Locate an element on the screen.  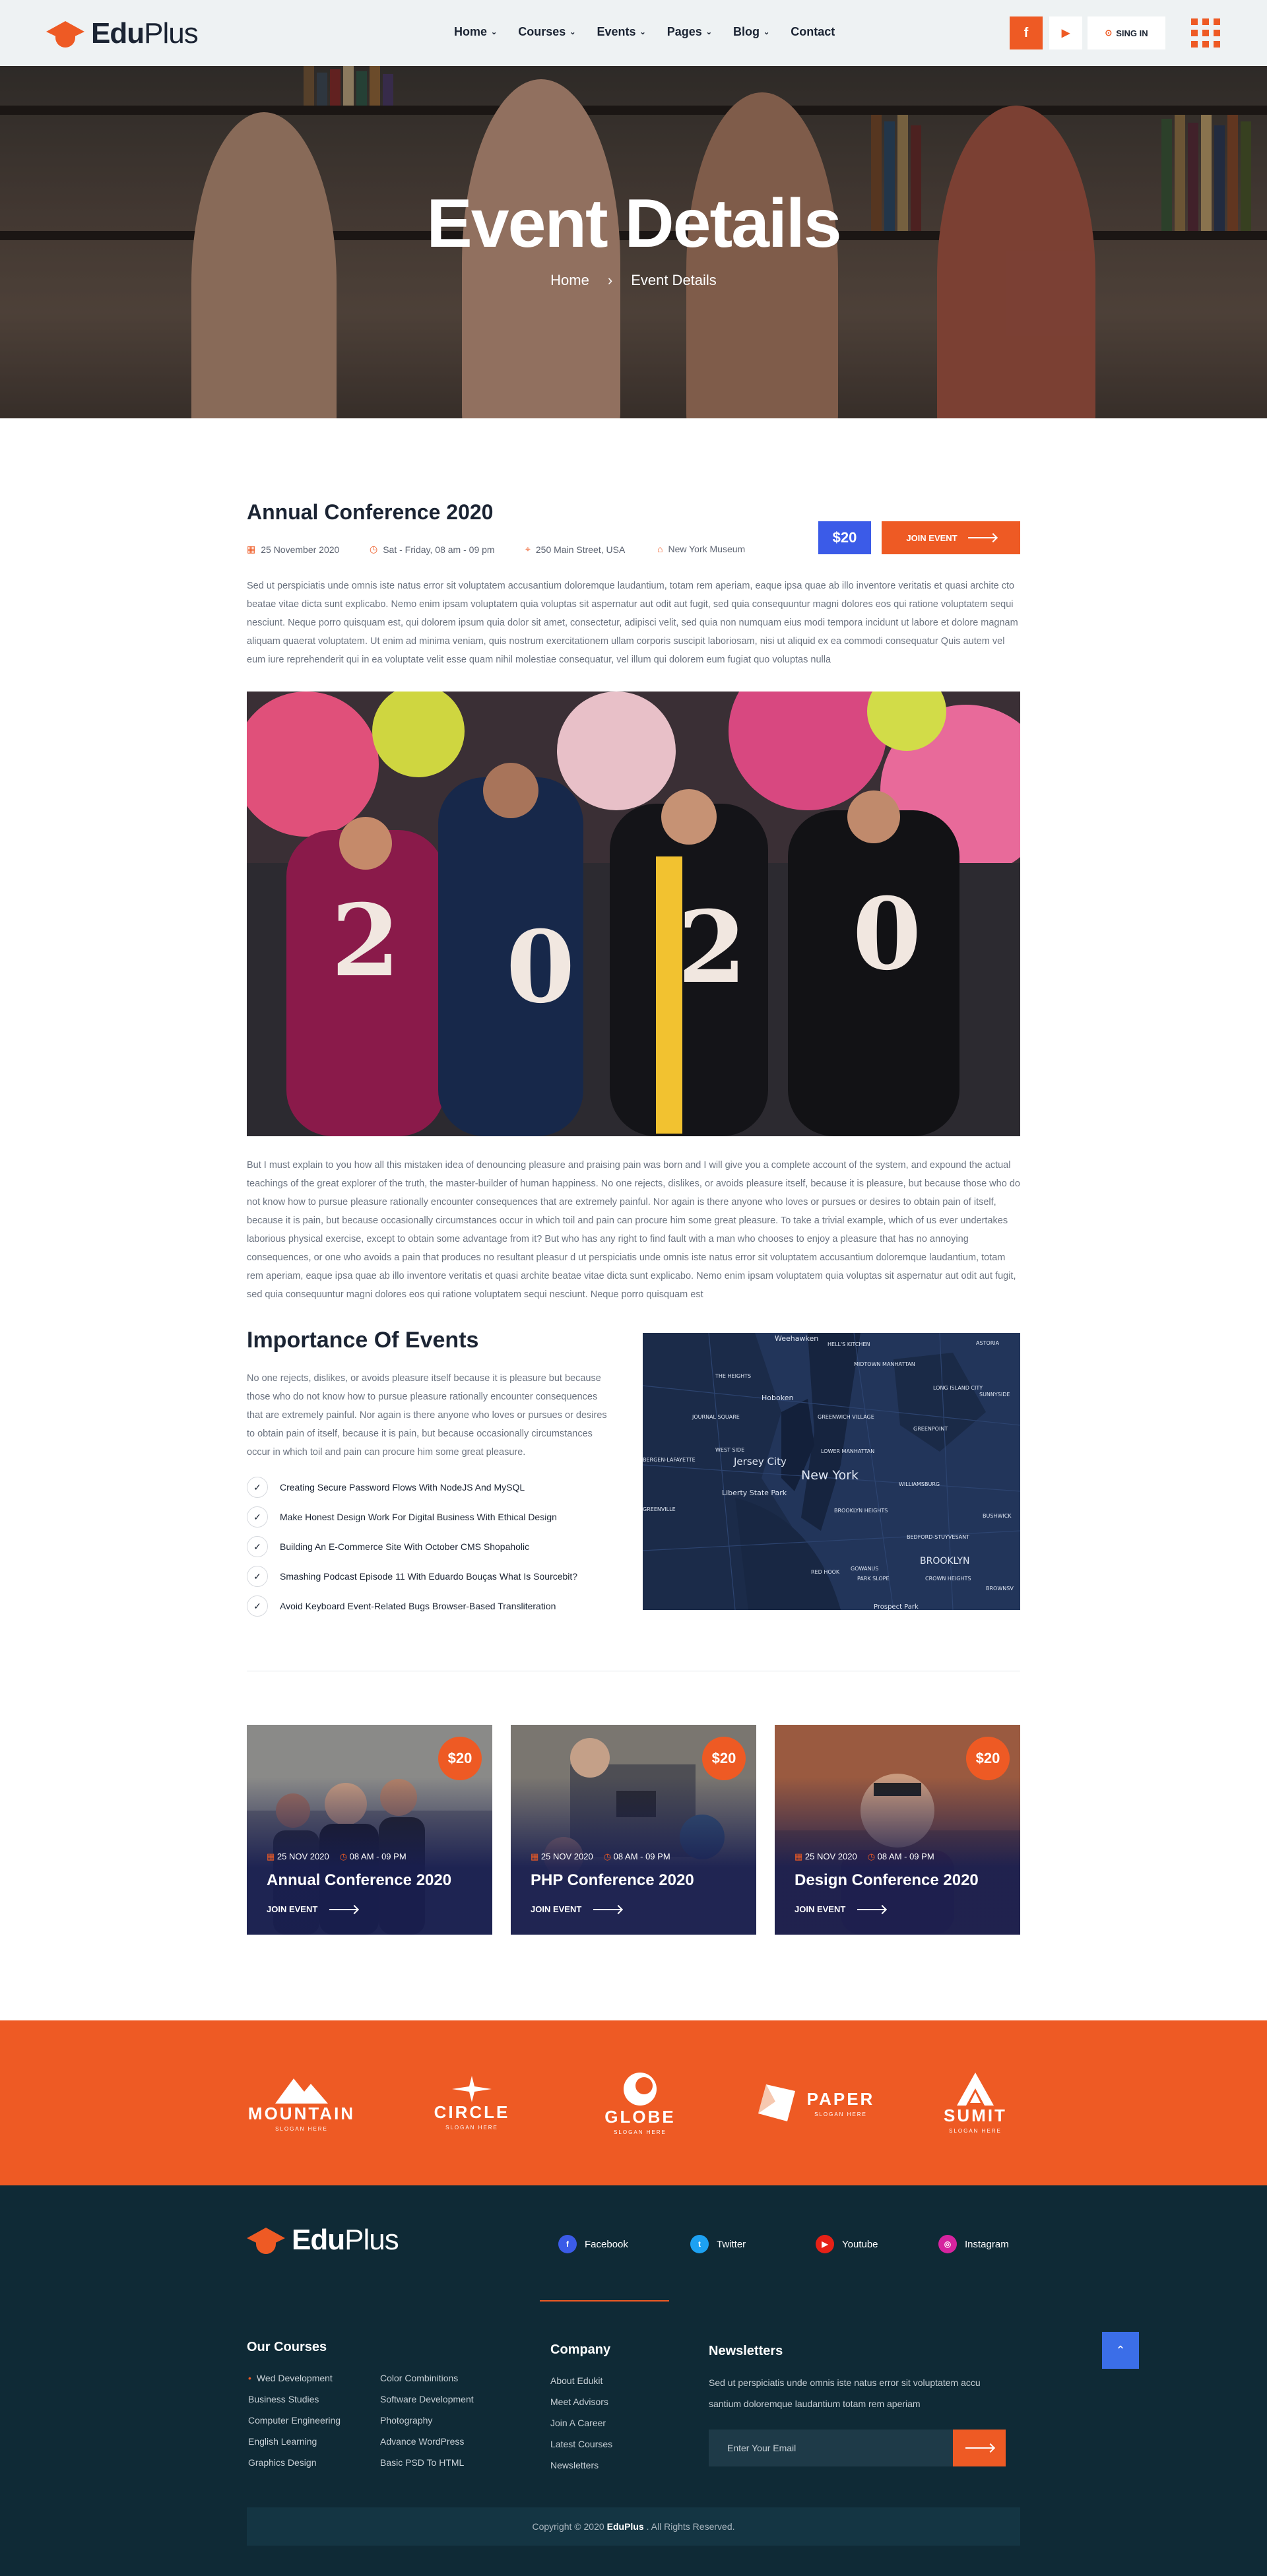
join-event-button: JOIN EVENT is located at coordinates (951, 537).